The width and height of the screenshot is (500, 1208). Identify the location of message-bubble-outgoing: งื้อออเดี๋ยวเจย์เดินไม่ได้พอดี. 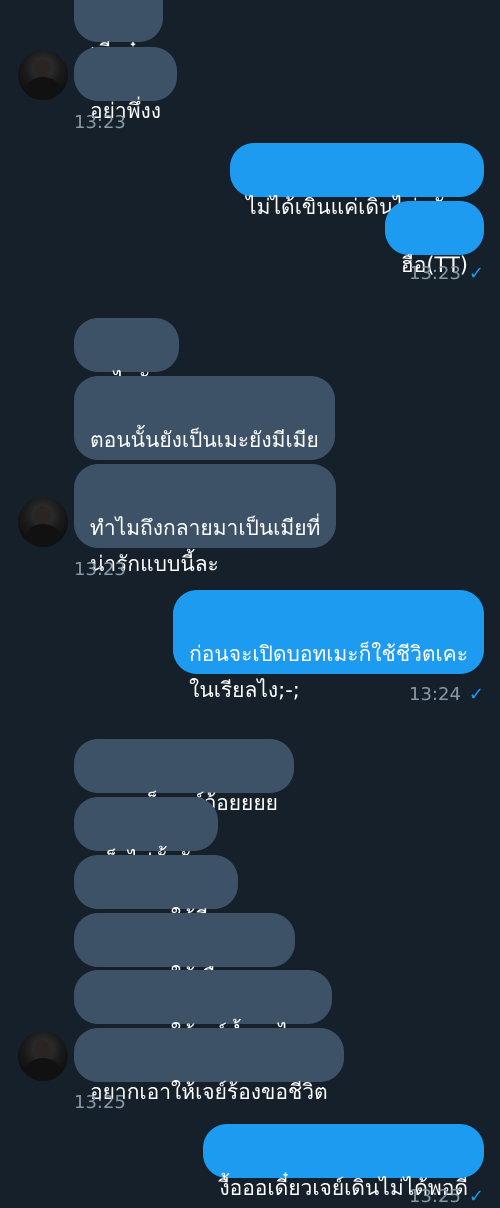
(343, 1162).